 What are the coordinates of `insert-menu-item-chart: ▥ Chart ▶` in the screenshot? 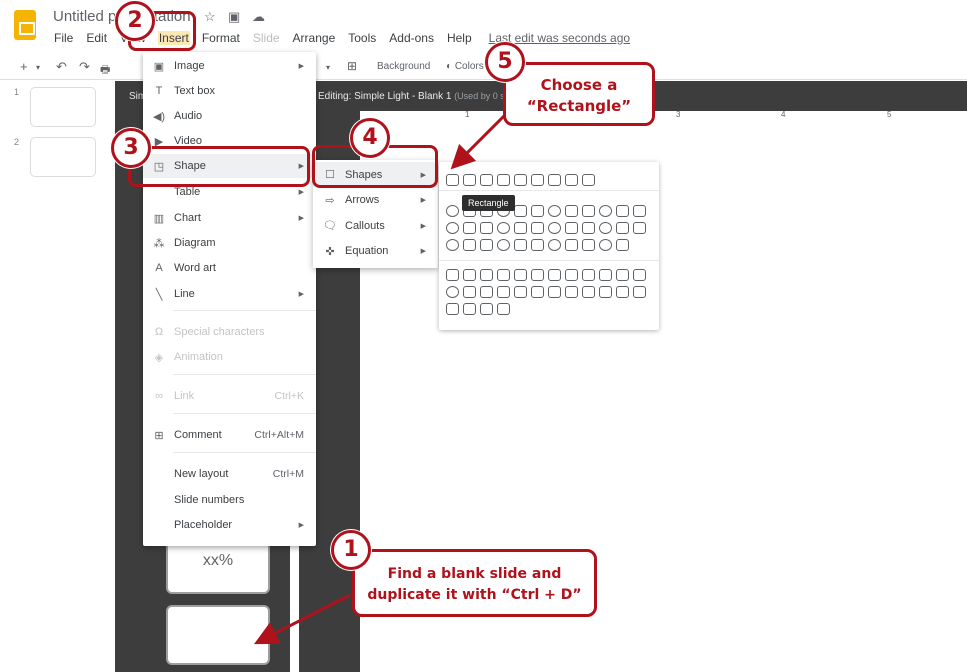 It's located at (229, 218).